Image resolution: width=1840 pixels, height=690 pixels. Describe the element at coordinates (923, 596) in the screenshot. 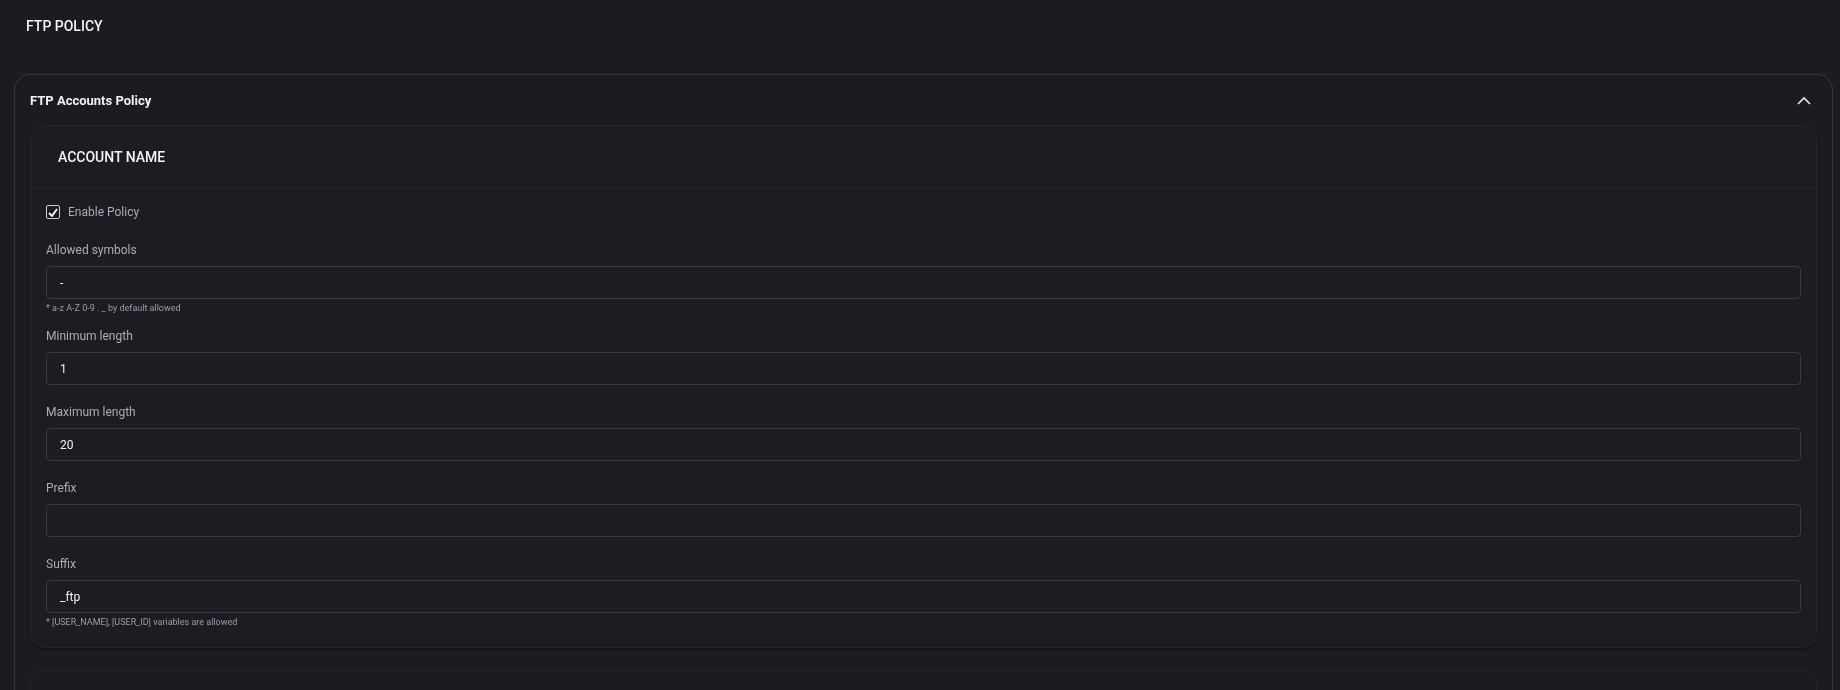

I see `input-field: _ftp` at that location.